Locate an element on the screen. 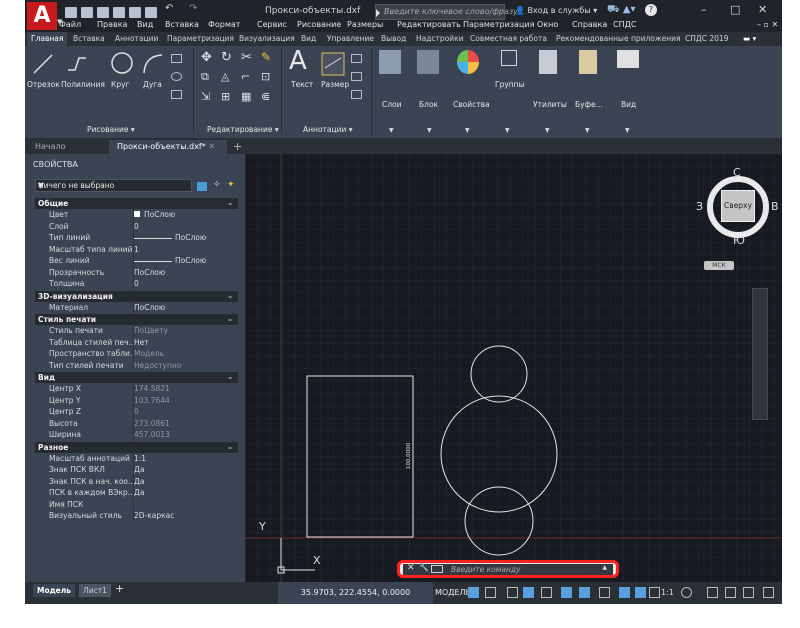 The height and width of the screenshot is (628, 800). menu-dimension: Размеры is located at coordinates (365, 24).